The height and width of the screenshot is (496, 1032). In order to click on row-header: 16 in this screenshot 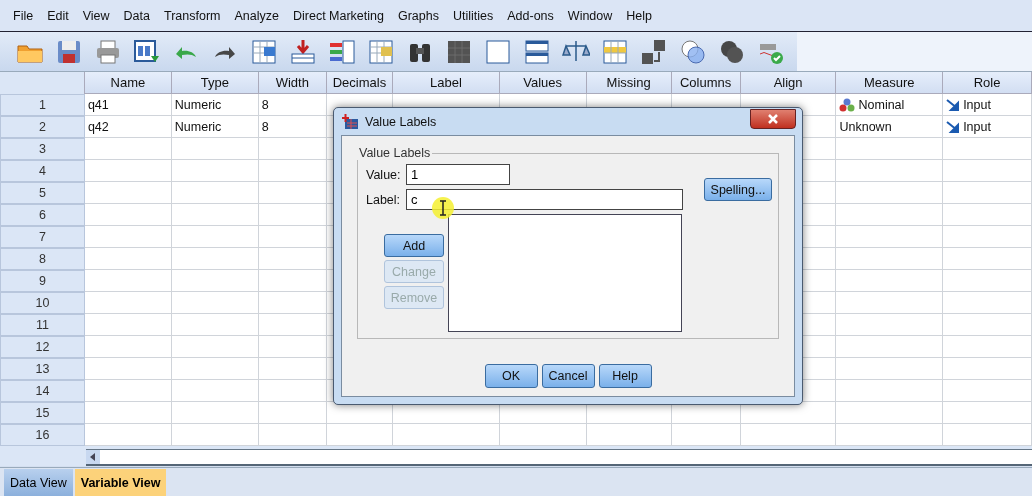, I will do `click(42, 435)`.